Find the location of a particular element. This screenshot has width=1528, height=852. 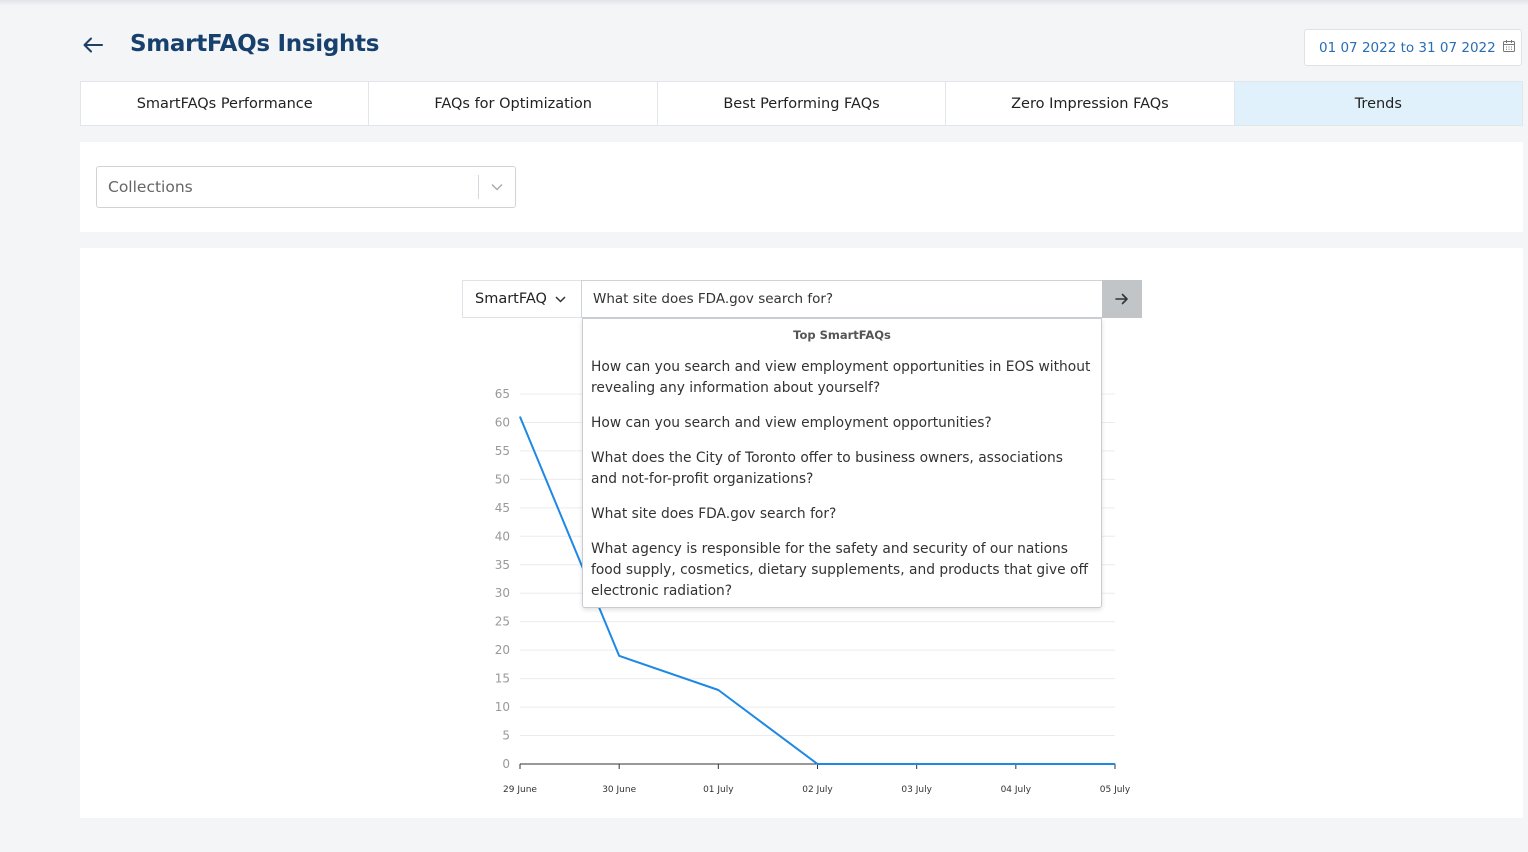

suggestion-item: What site does FDA.gov search for? is located at coordinates (842, 514).